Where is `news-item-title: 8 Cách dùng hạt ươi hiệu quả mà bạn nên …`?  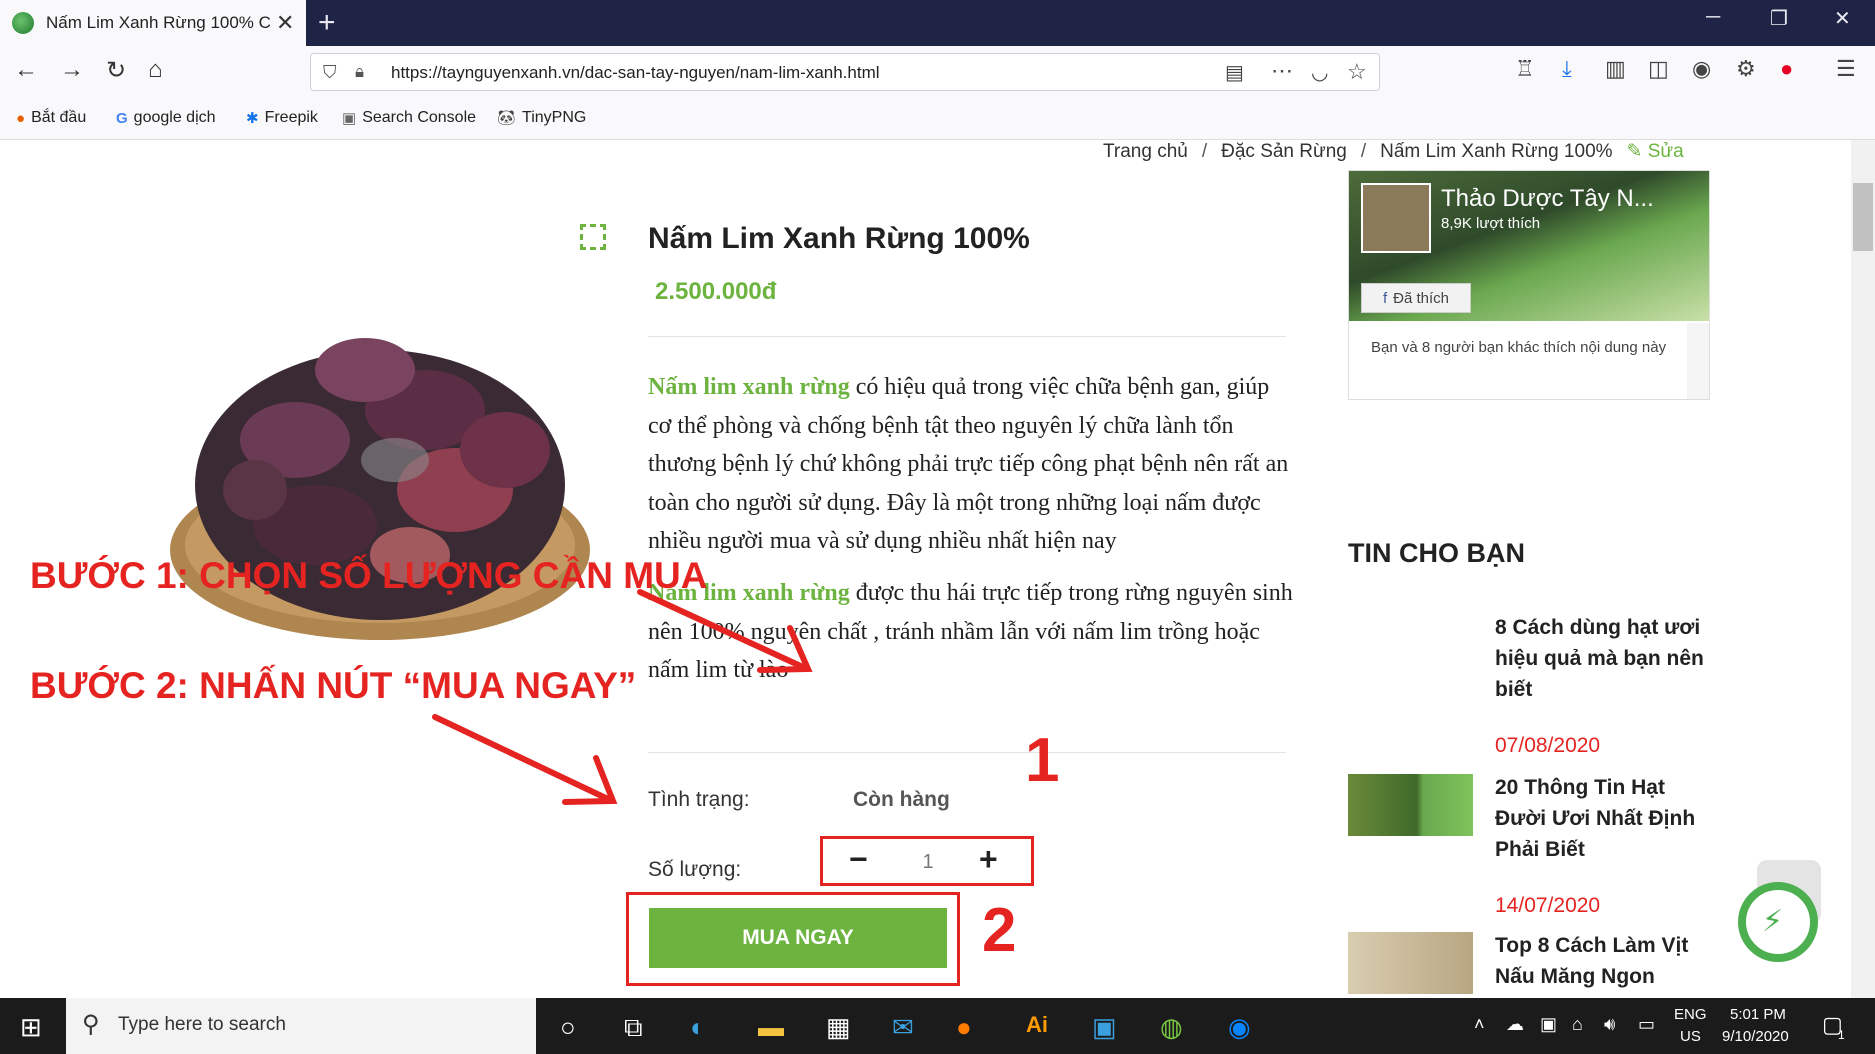
news-item-title: 8 Cách dùng hạt ươi hiệu quả mà bạn nên … is located at coordinates (1600, 658).